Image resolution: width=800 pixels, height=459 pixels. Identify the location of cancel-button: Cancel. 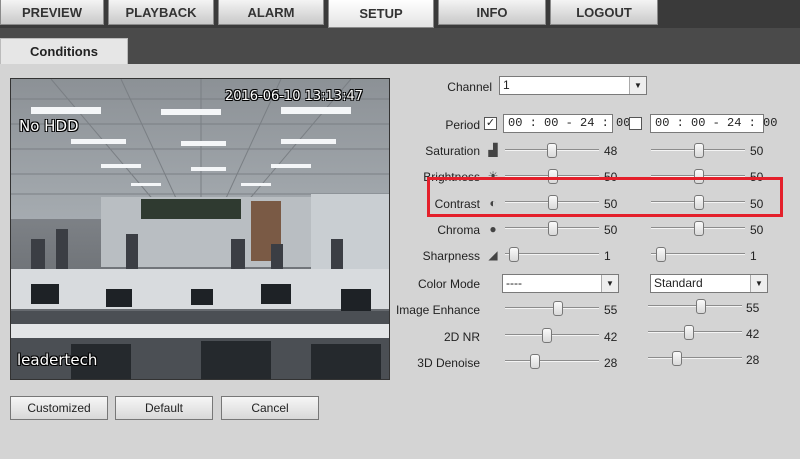
(270, 408).